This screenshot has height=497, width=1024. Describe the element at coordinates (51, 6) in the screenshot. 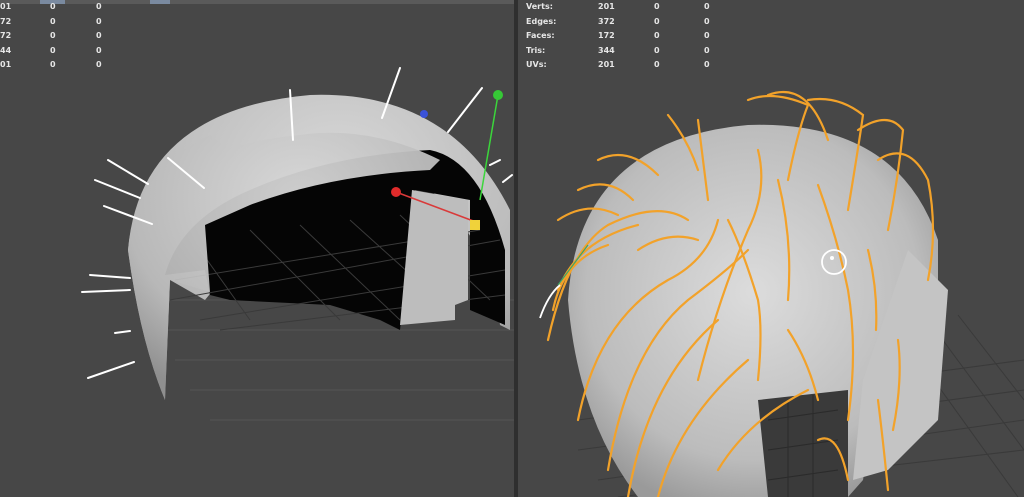

I see `hud-row-verts: 01 0 0` at that location.